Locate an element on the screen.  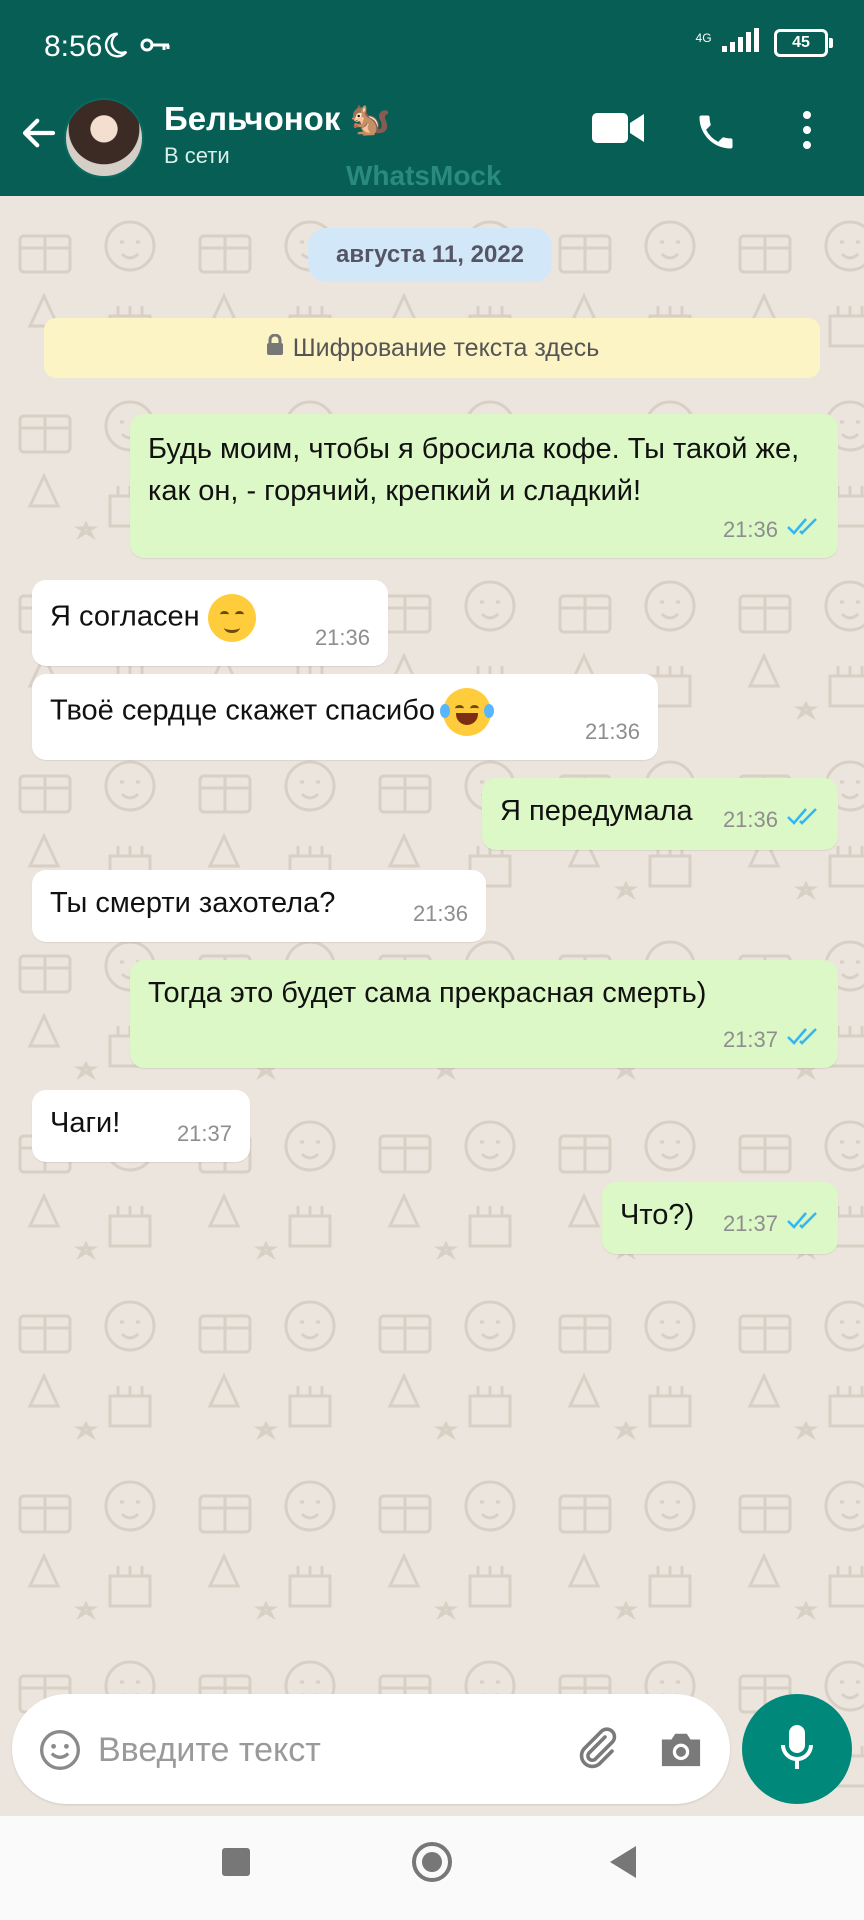
mic-icon is located at coordinates (797, 1749).